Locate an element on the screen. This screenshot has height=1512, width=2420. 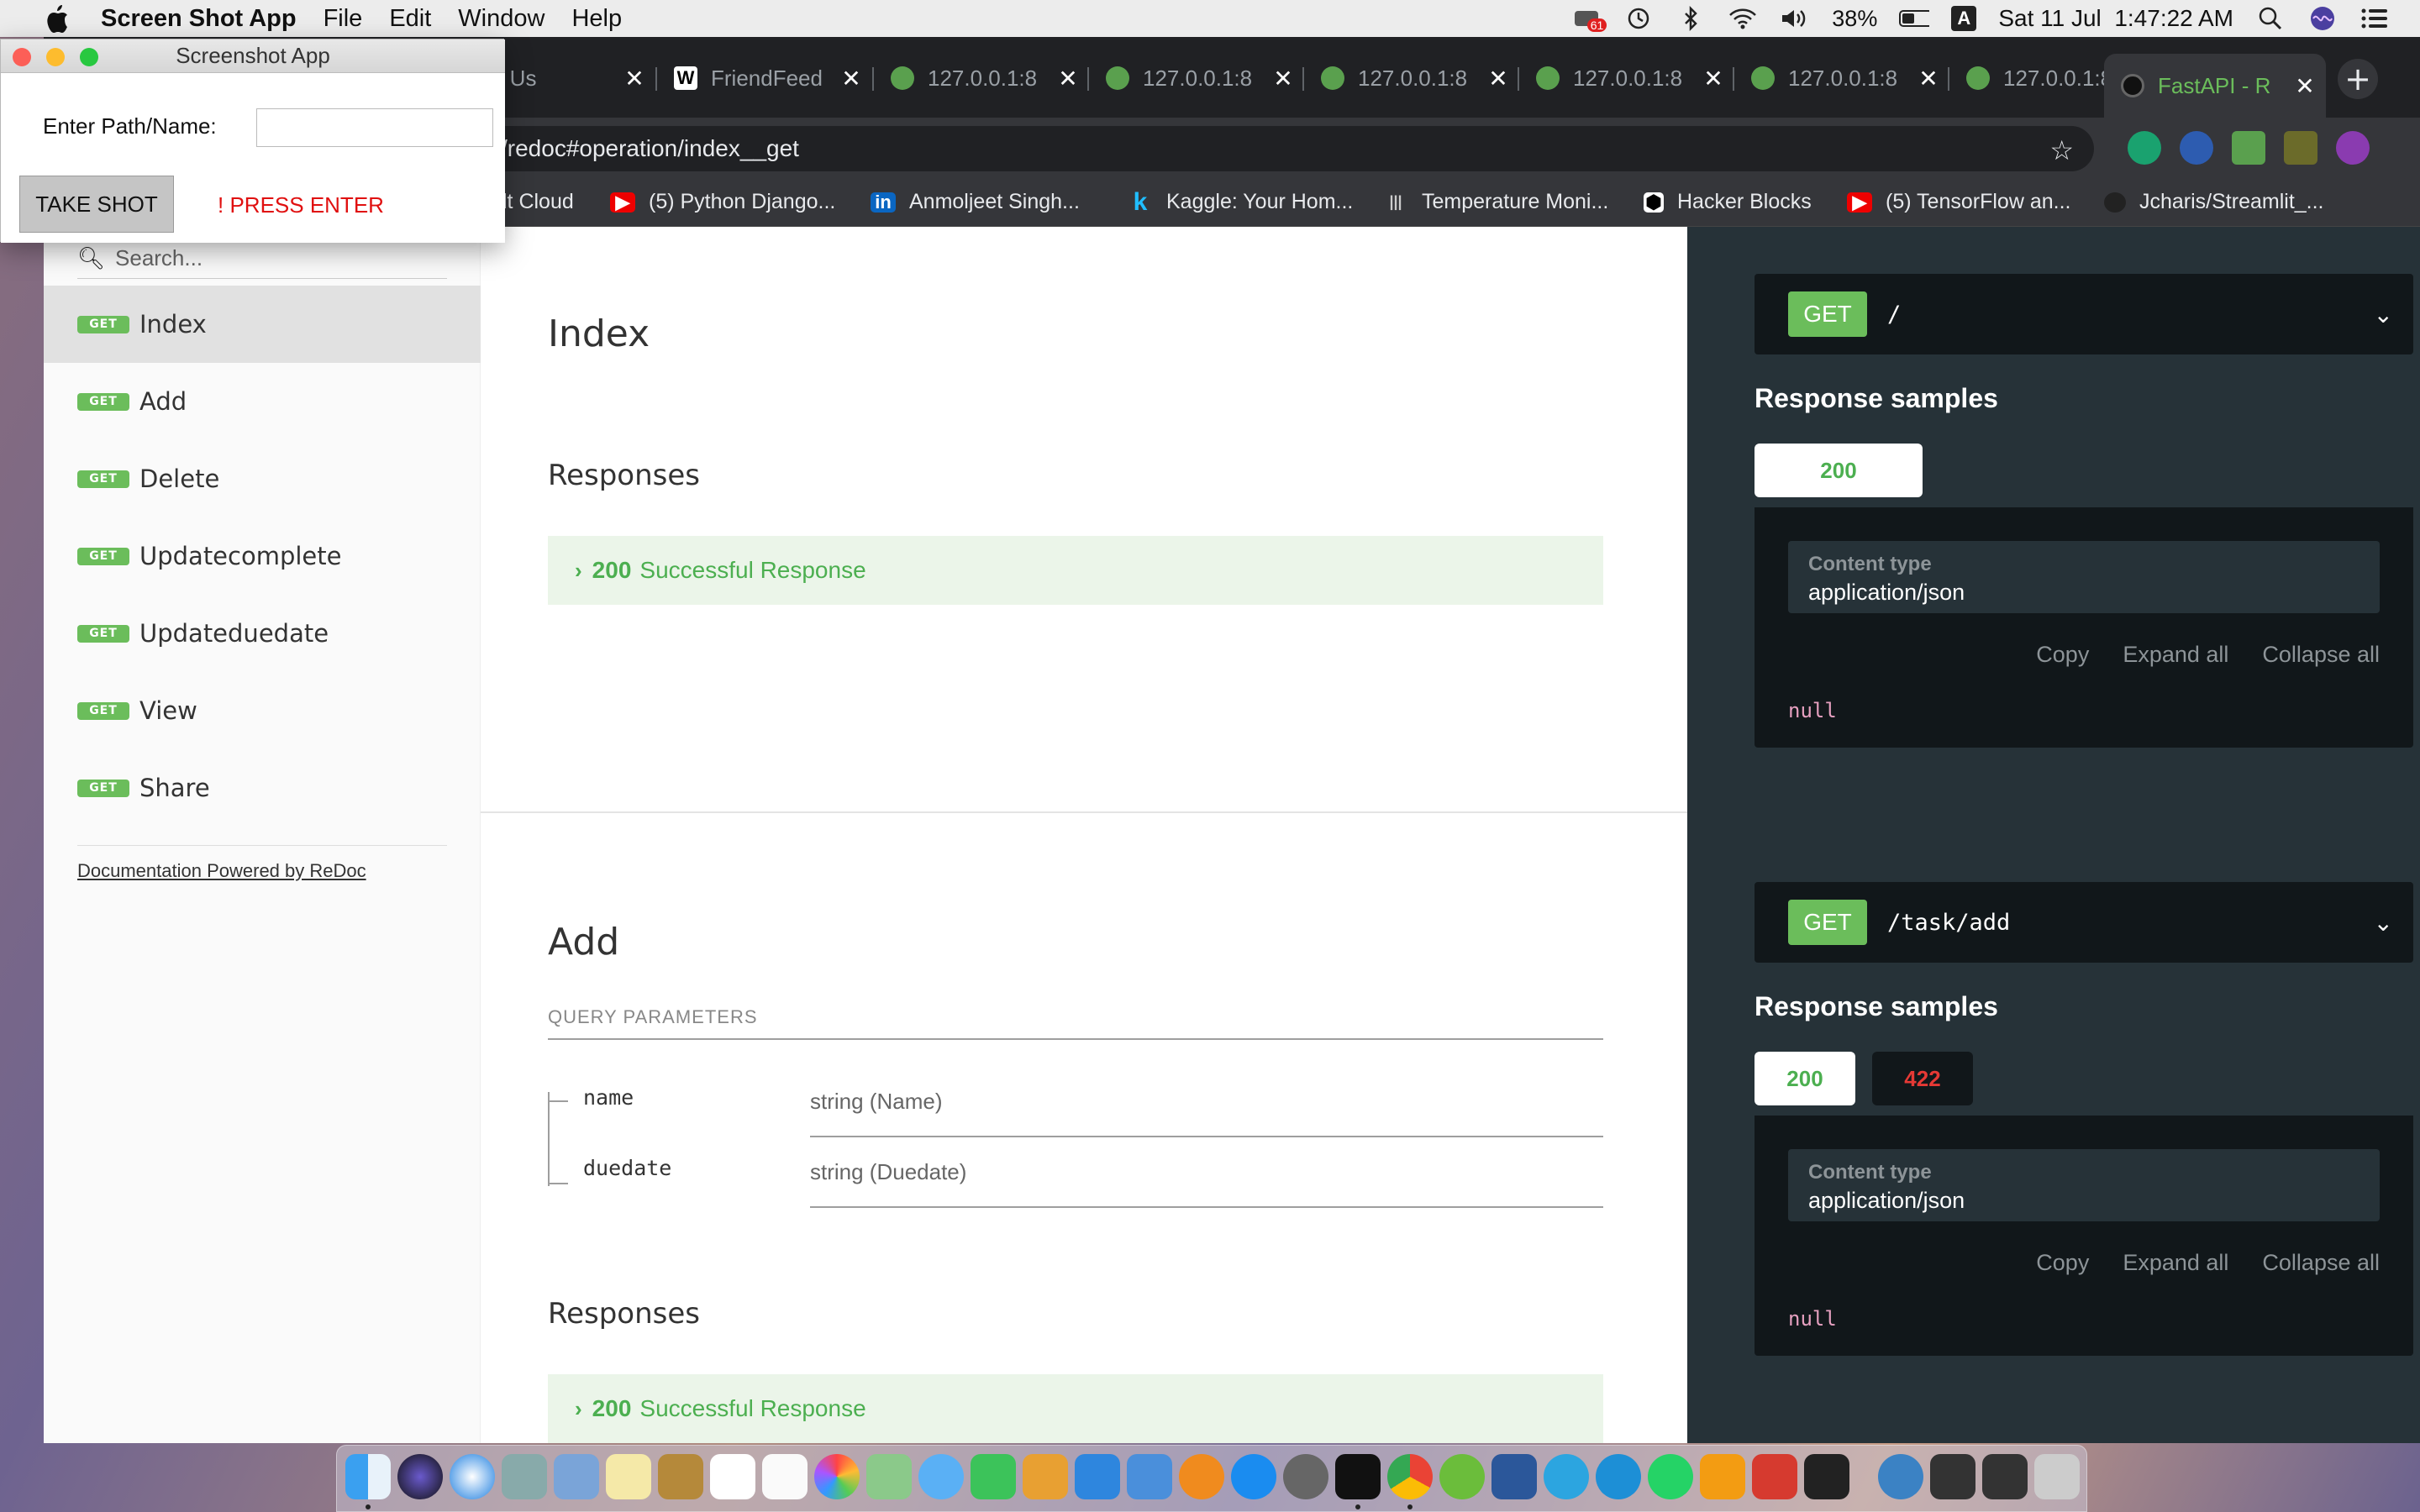
spotlight-search-icon is located at coordinates (2270, 18).